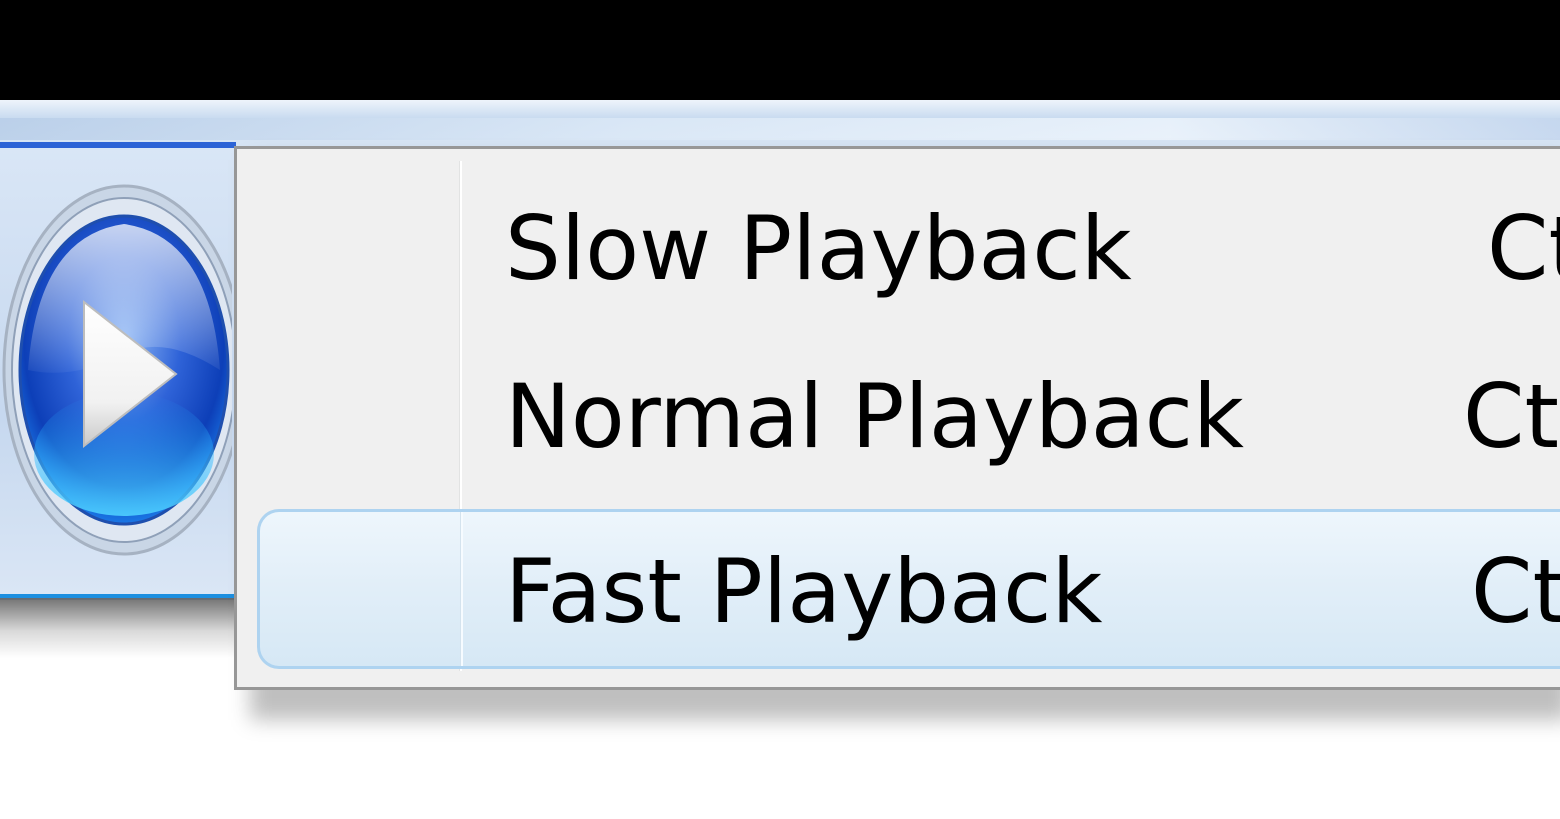 This screenshot has height=819, width=1560. Describe the element at coordinates (804, 591) in the screenshot. I see `menu-item-label: Fast Playback` at that location.